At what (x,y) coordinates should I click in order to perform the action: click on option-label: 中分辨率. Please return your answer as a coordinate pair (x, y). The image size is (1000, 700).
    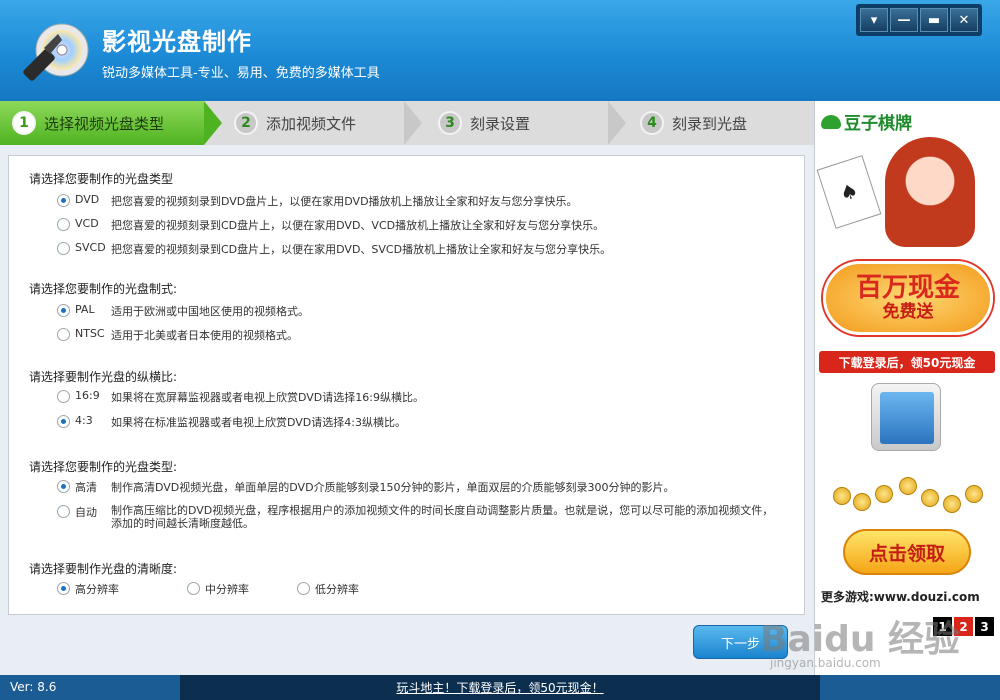
    Looking at the image, I should click on (227, 589).